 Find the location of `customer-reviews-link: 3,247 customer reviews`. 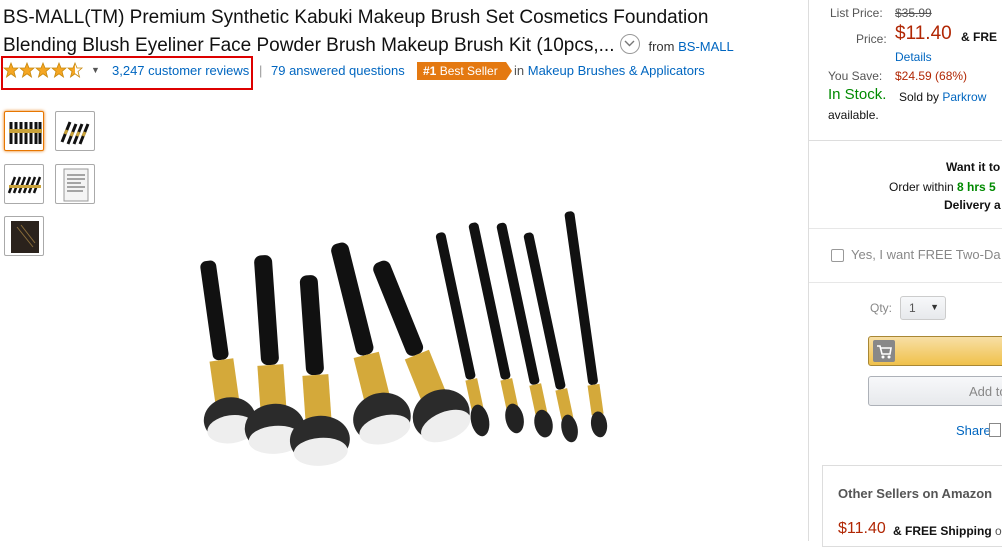

customer-reviews-link: 3,247 customer reviews is located at coordinates (180, 70).